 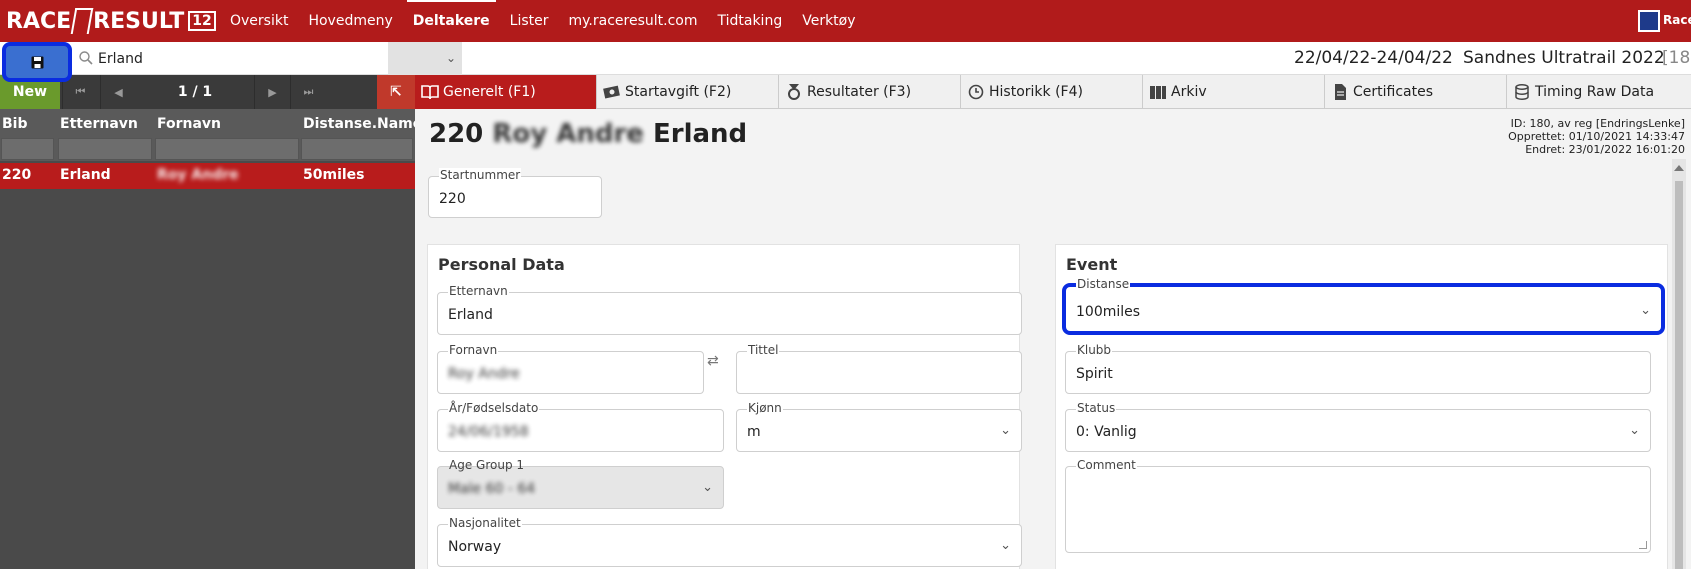 What do you see at coordinates (1052, 92) in the screenshot?
I see `tab-historikk: Historikk (F4)` at bounding box center [1052, 92].